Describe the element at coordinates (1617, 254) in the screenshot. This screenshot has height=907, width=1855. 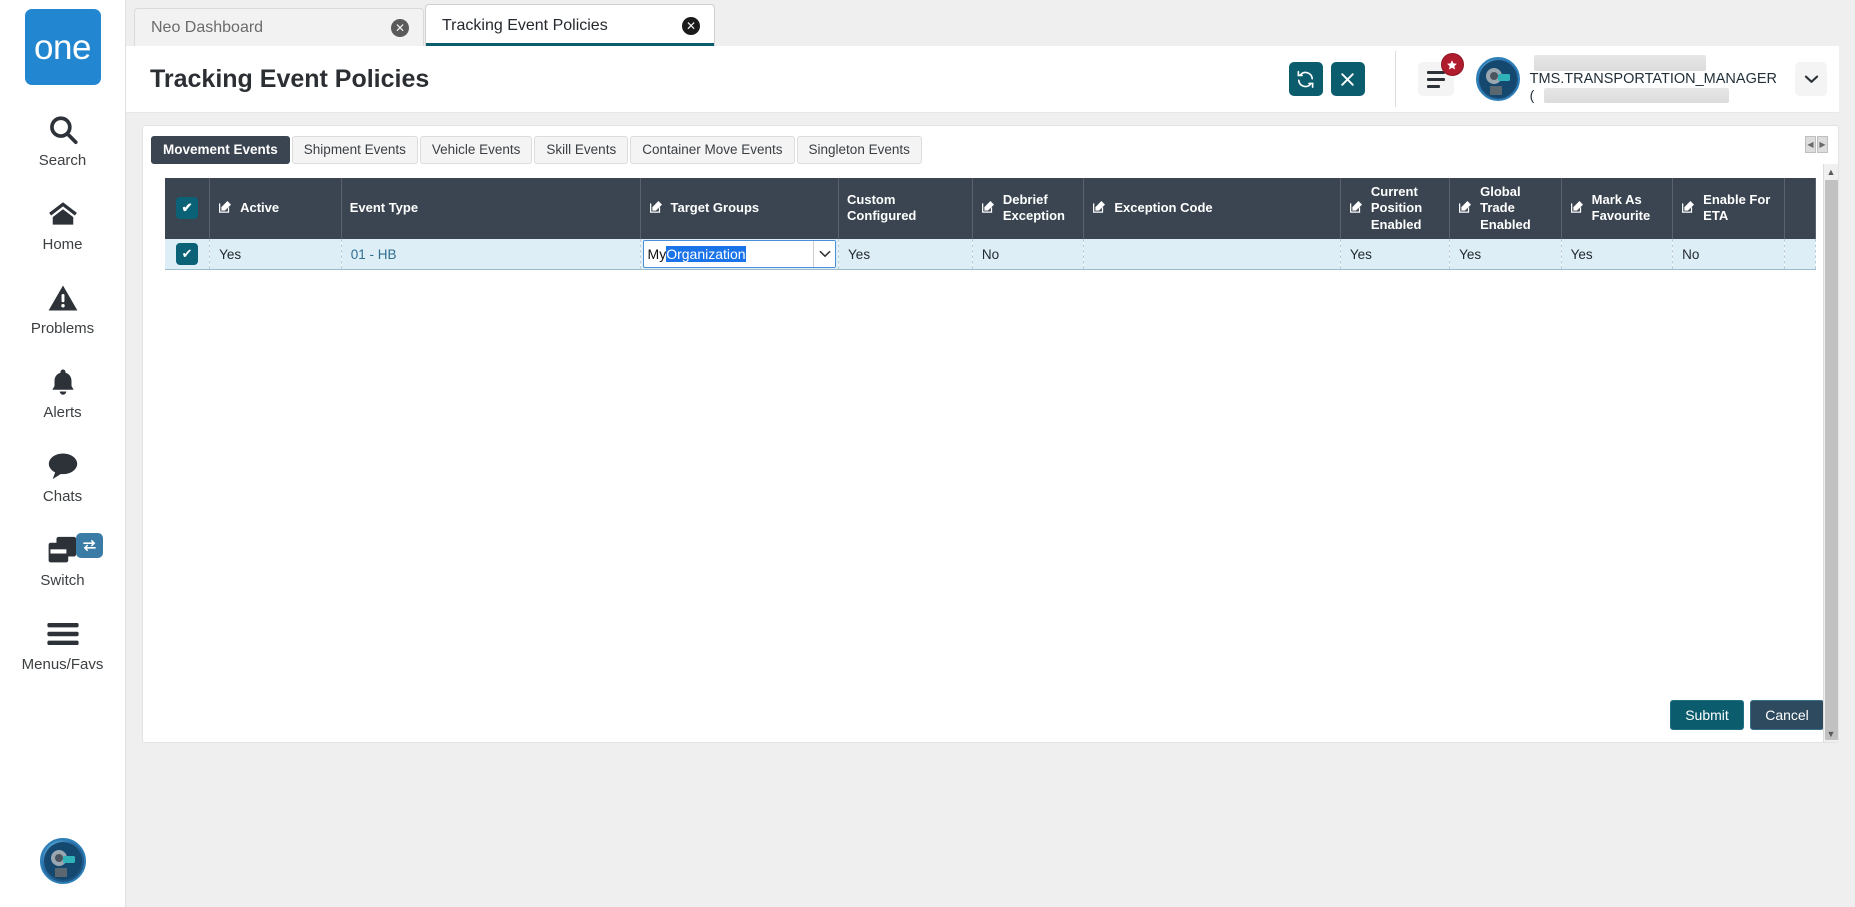
I see `cell-mark-as-favourite: Yes` at that location.